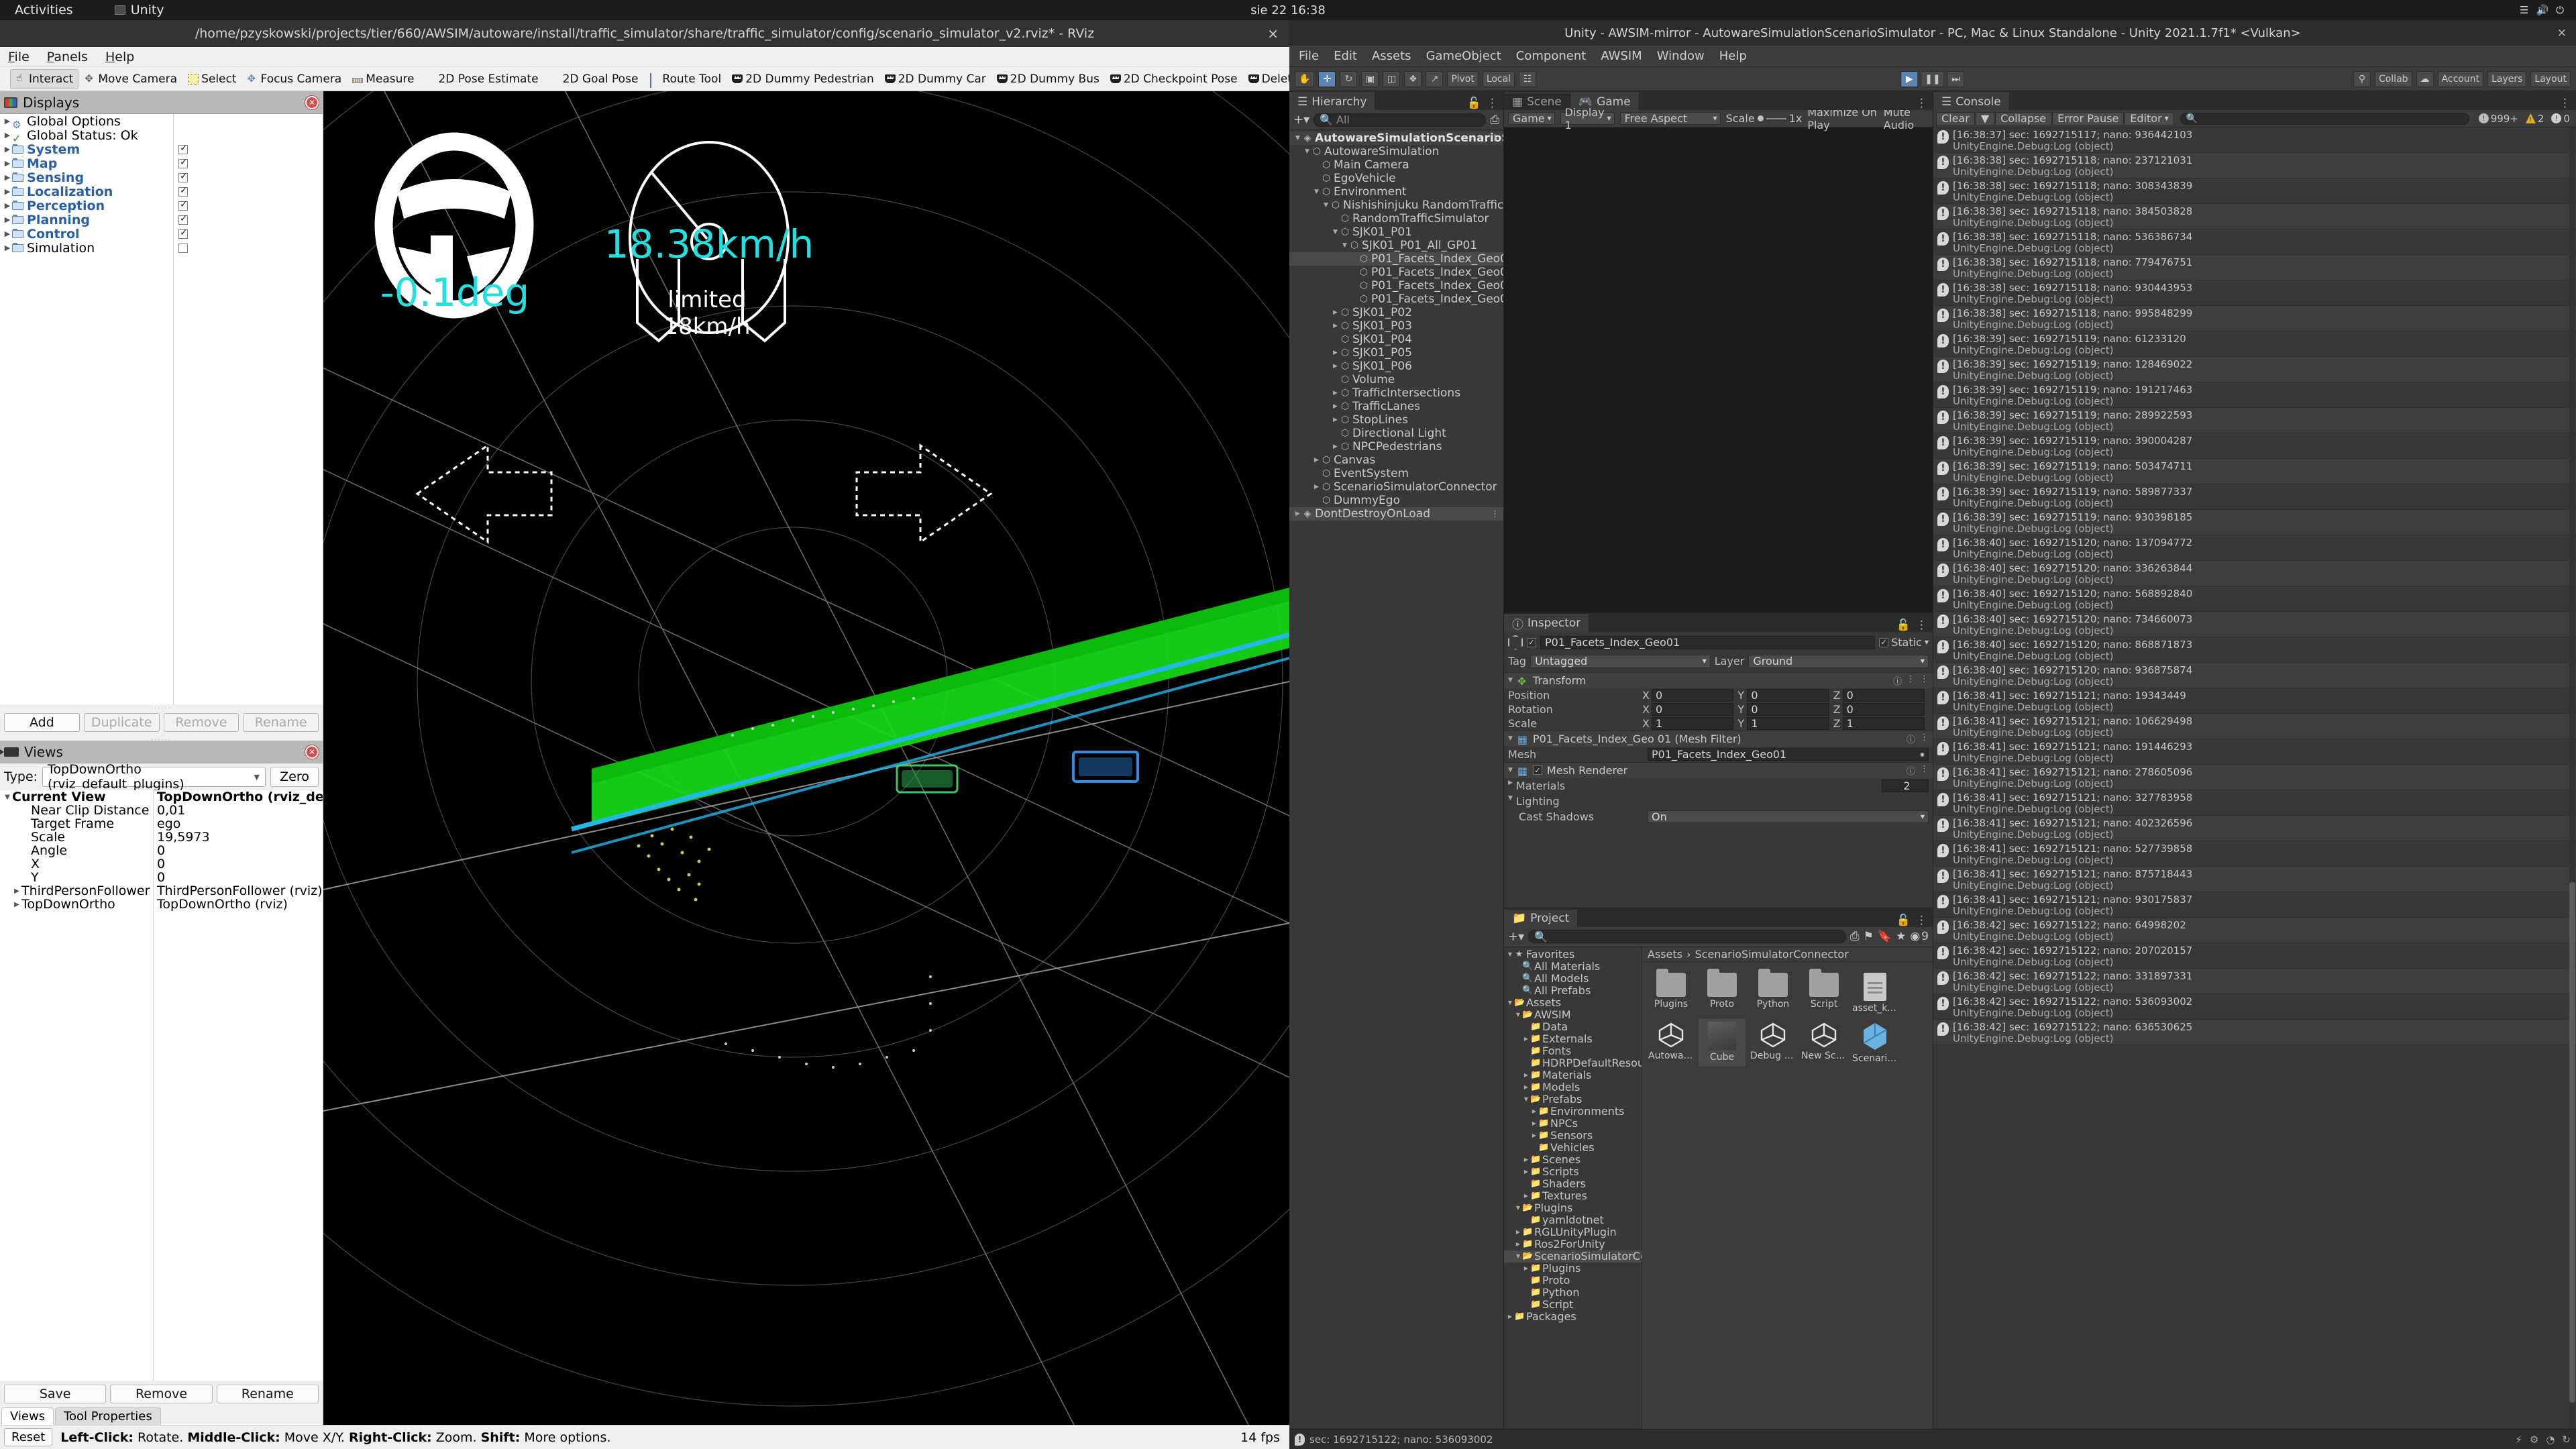  I want to click on mesh-renderer-component-header: ▼ ▦ ✓ Mesh Renderer ⓘ ⋮, so click(1718, 769).